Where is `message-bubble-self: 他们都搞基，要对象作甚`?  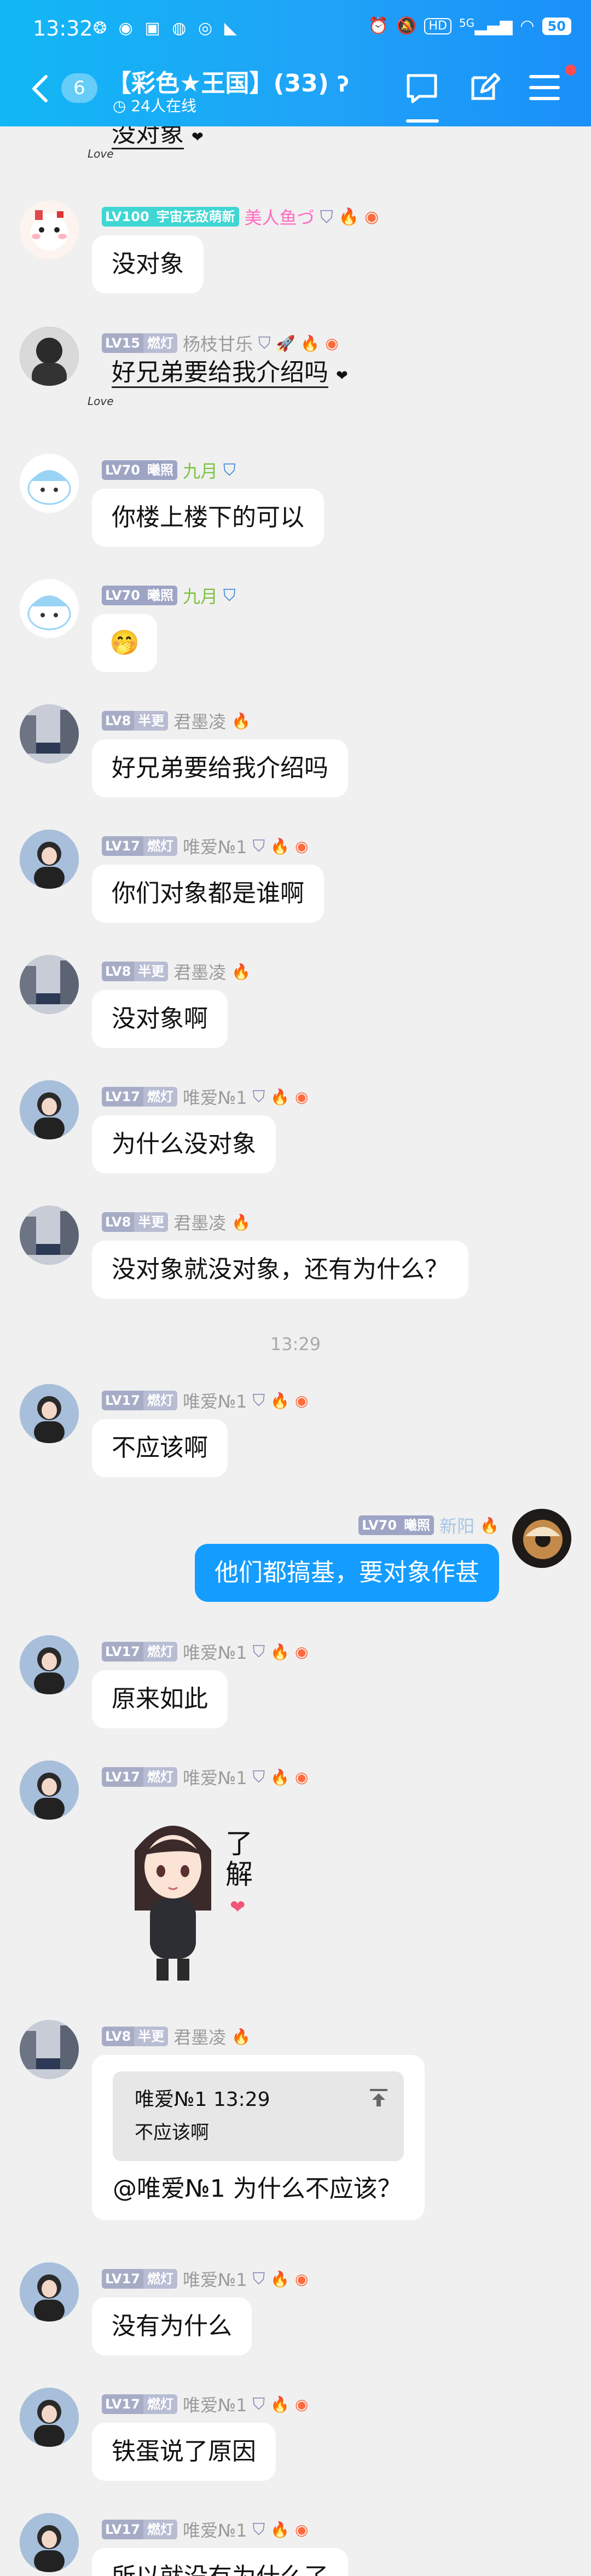 message-bubble-self: 他们都搞基，要对象作甚 is located at coordinates (347, 1573).